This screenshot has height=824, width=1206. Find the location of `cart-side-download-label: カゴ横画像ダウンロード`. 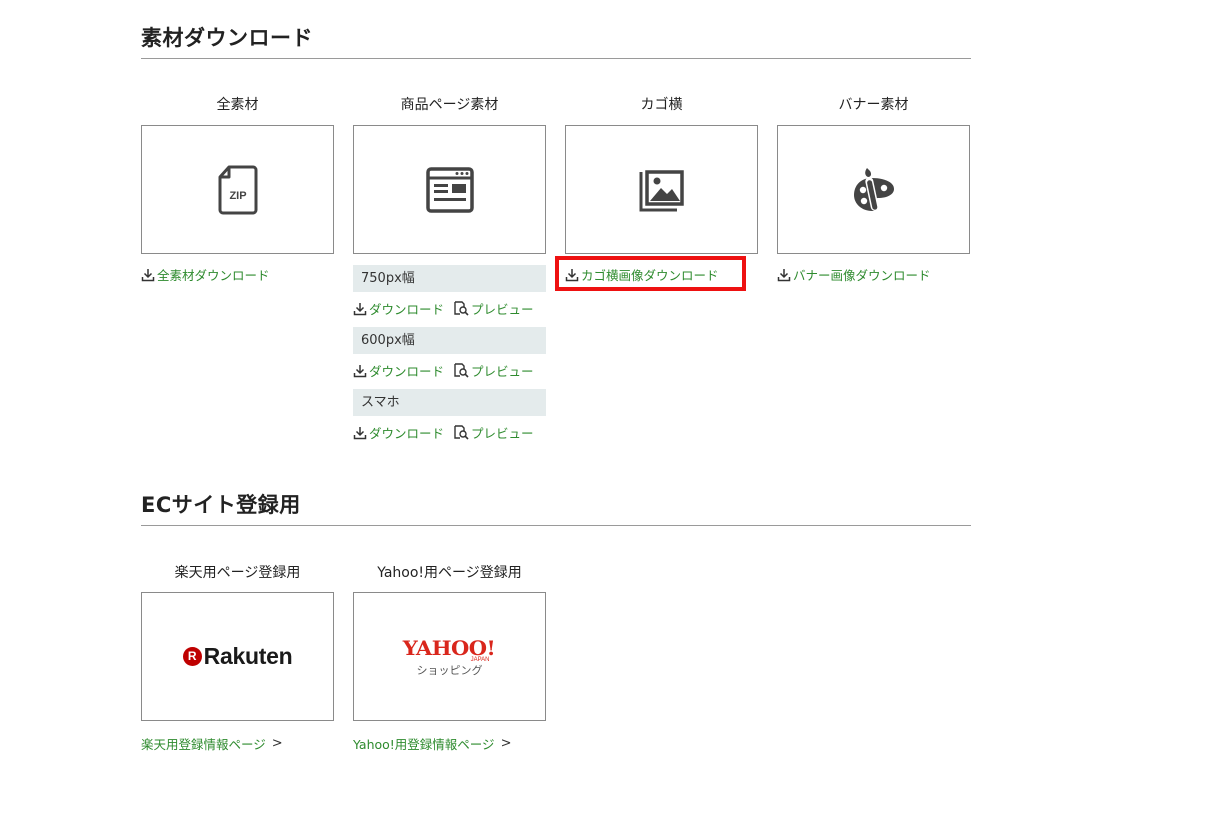

cart-side-download-label: カゴ横画像ダウンロード is located at coordinates (650, 275).